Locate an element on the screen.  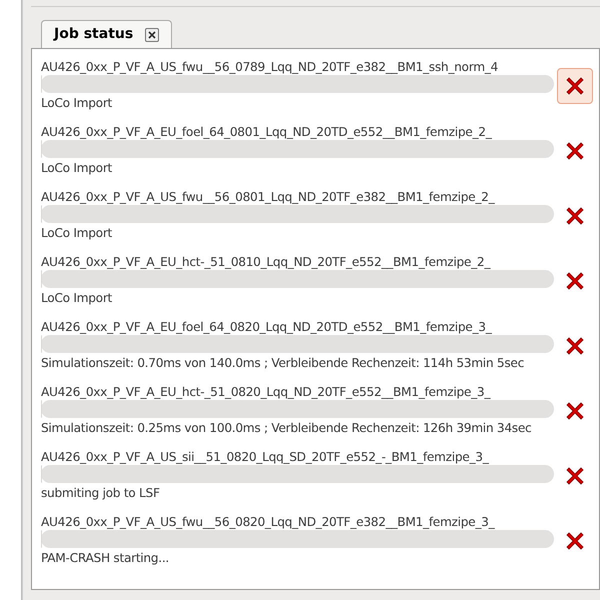
cancel-button is located at coordinates (575, 86).